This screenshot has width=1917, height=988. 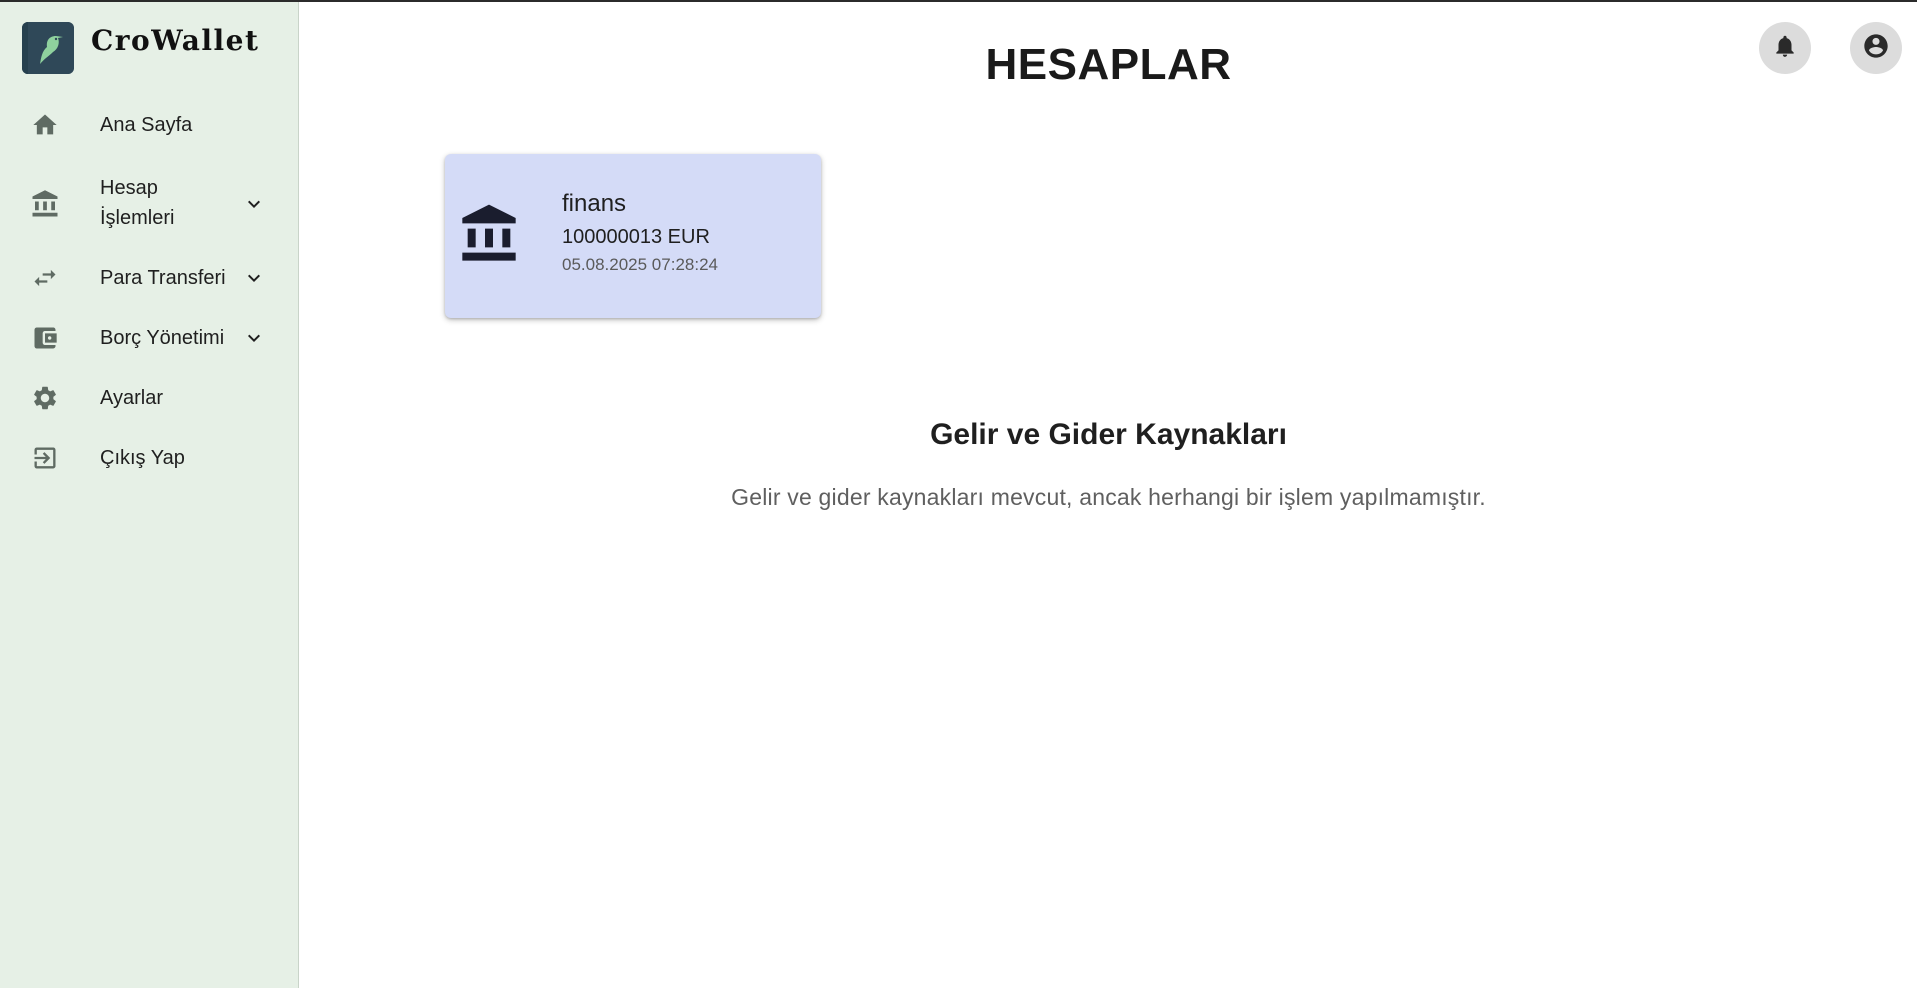 I want to click on brand: CroWallet, so click(x=140, y=48).